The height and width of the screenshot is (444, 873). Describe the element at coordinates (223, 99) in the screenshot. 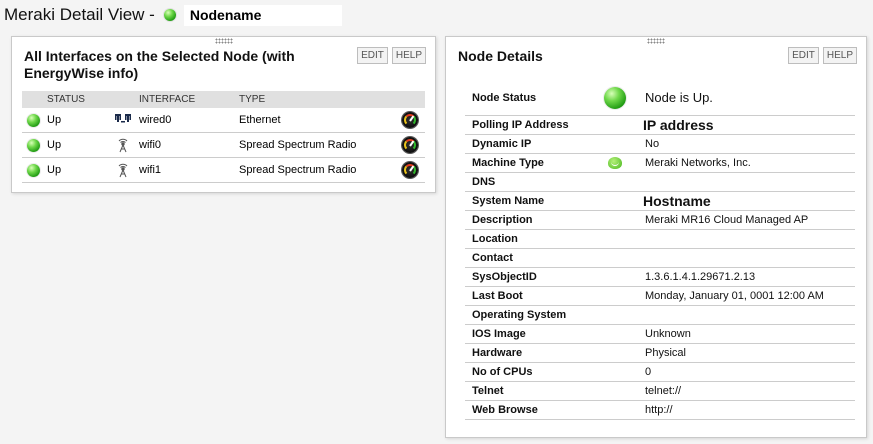

I see `table-header: STATUS INTERFACE TYPE` at that location.